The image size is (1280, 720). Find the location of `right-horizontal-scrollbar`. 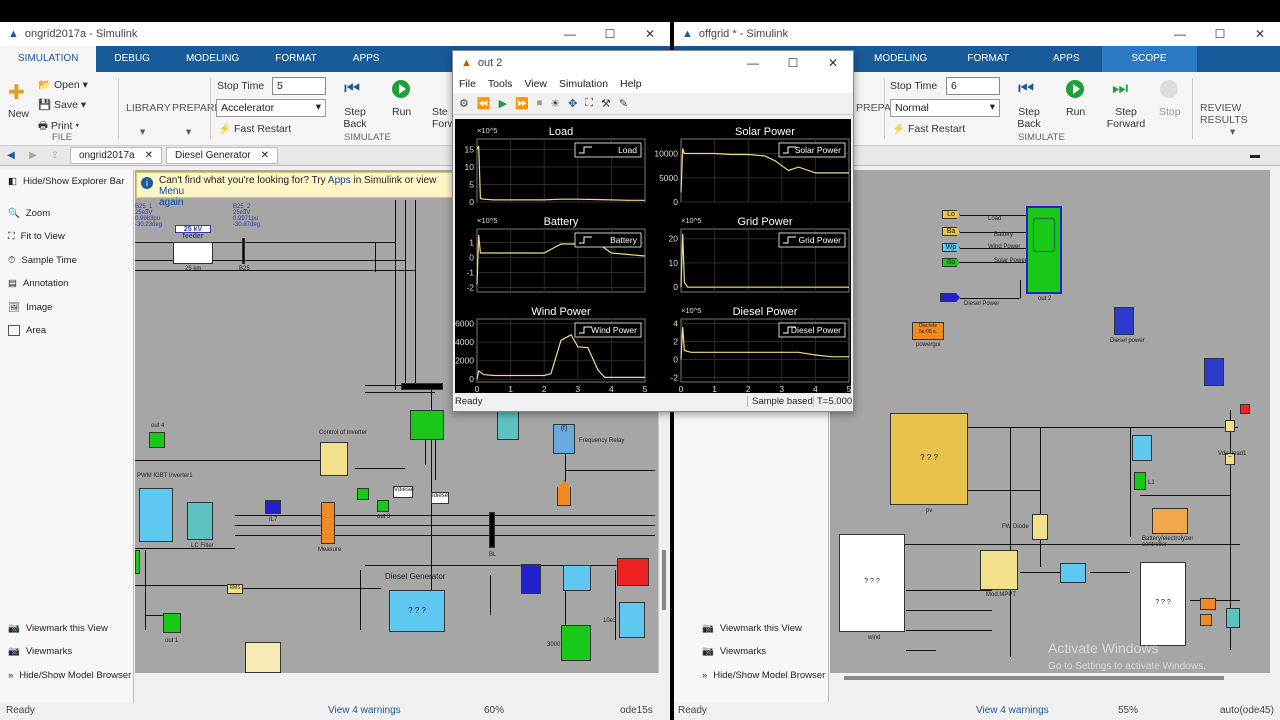

right-horizontal-scrollbar is located at coordinates (1050, 678).